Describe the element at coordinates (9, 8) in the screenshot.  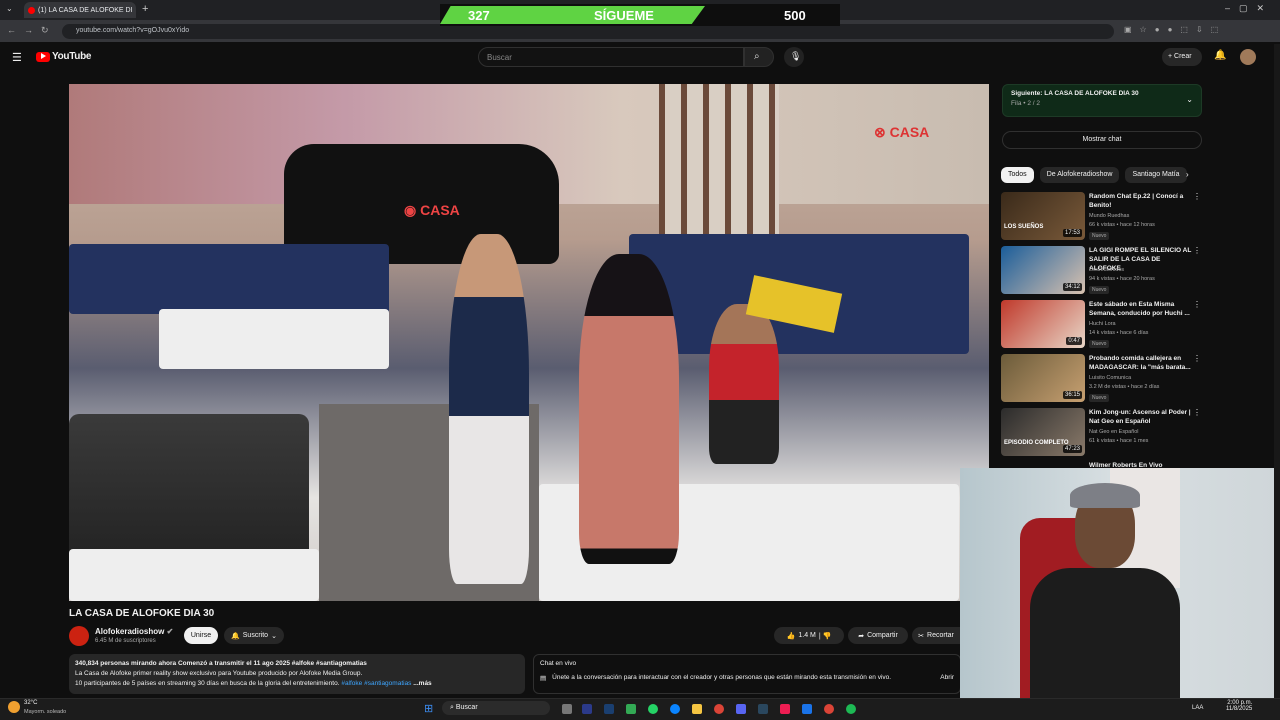
I see `tab-search-icon: ⌄` at that location.